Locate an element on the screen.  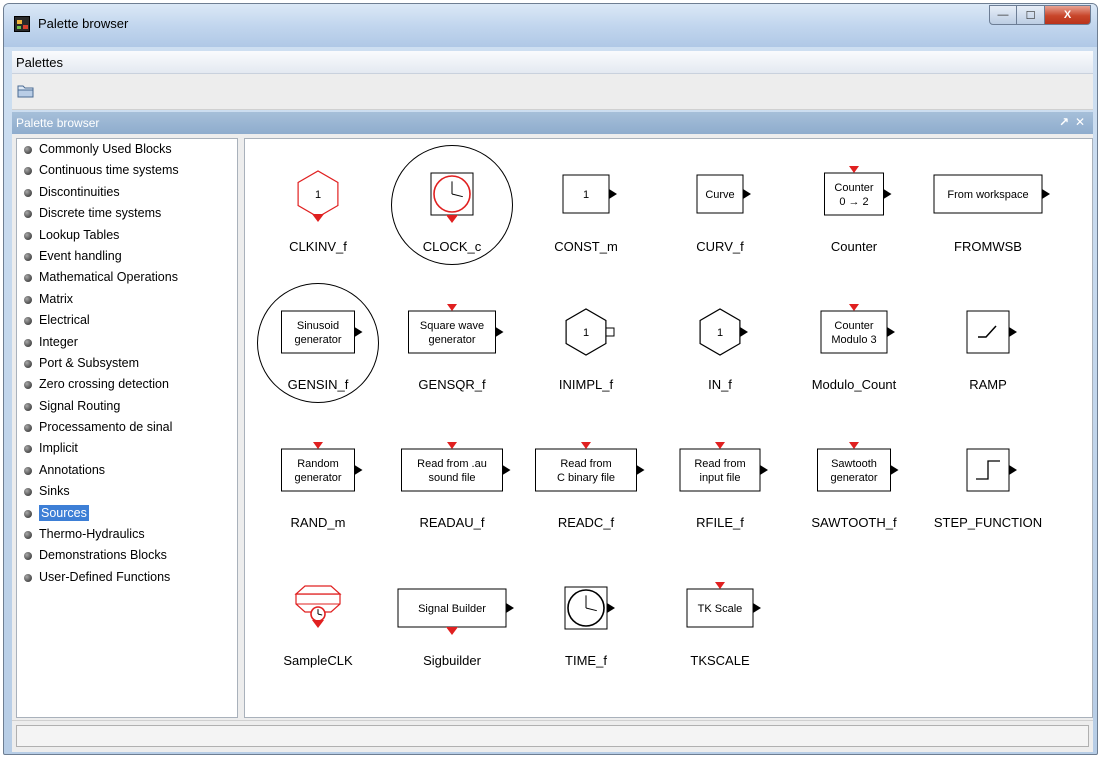
block-icon: Signal Builder is located at coordinates (455, 611).